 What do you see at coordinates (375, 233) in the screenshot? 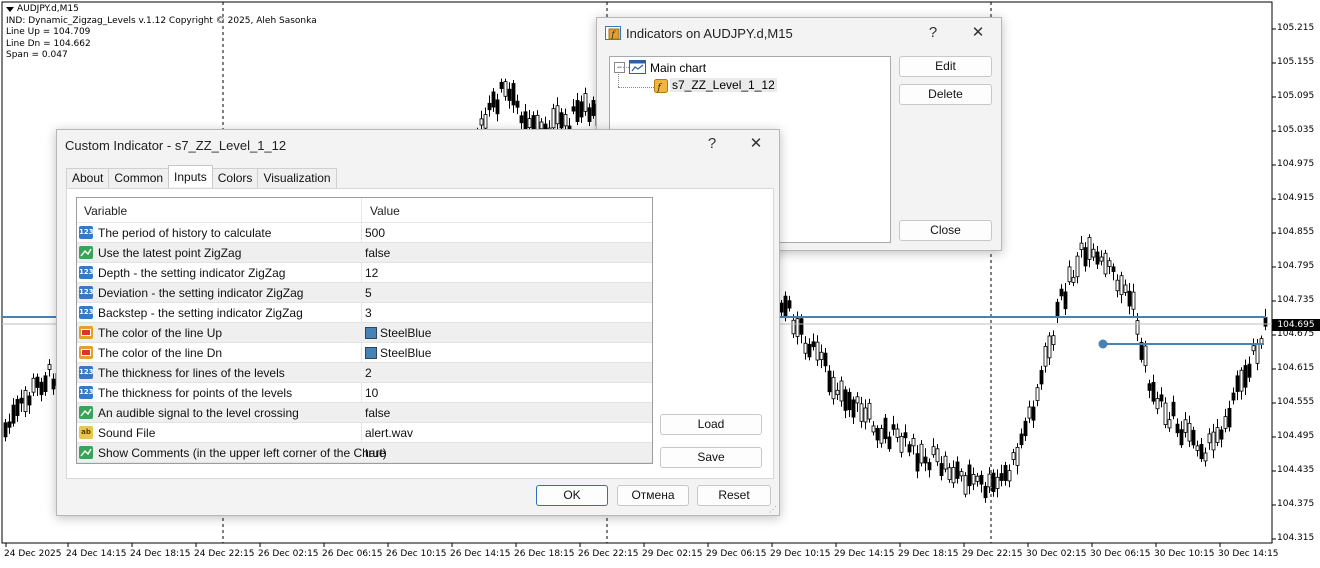
I see `variable-value: 500` at bounding box center [375, 233].